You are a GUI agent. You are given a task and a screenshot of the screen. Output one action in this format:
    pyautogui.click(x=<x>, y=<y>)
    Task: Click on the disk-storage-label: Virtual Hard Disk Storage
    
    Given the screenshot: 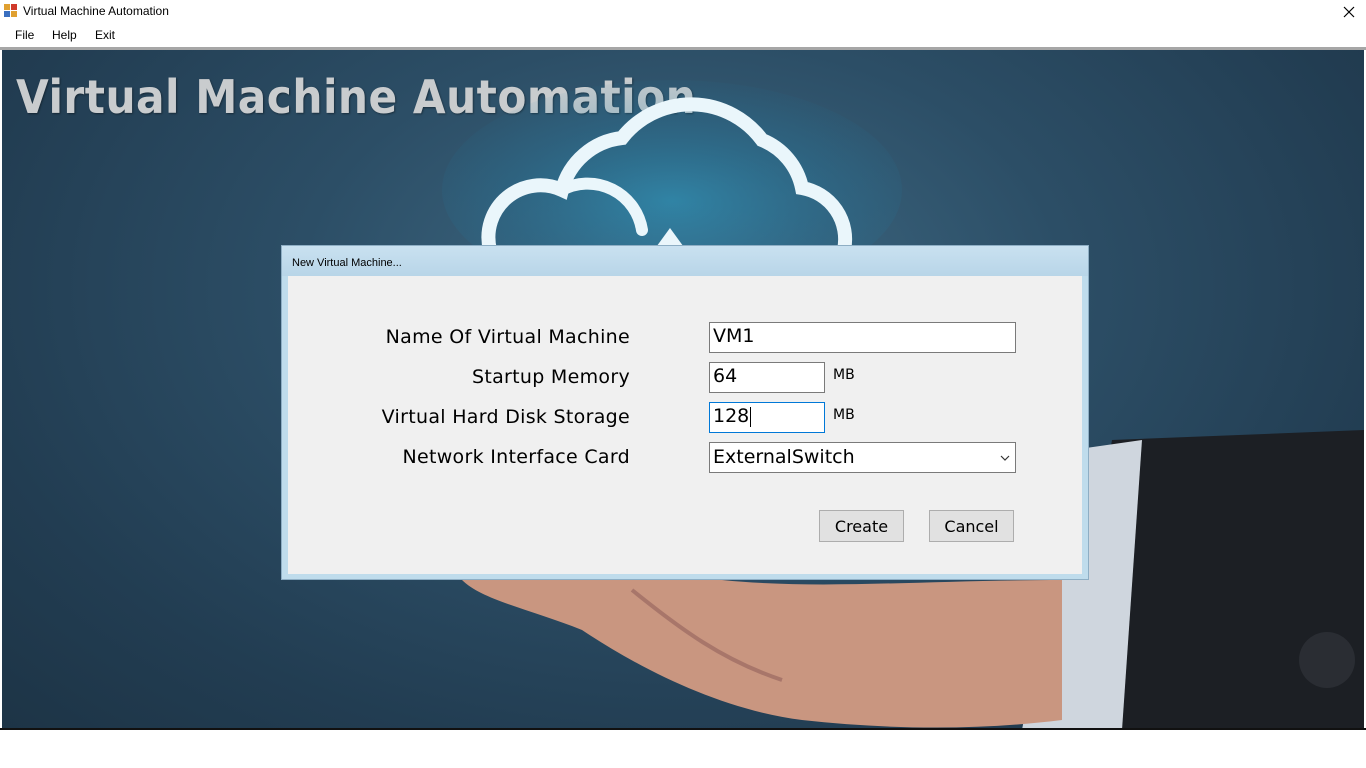 What is the action you would take?
    pyautogui.click(x=505, y=417)
    